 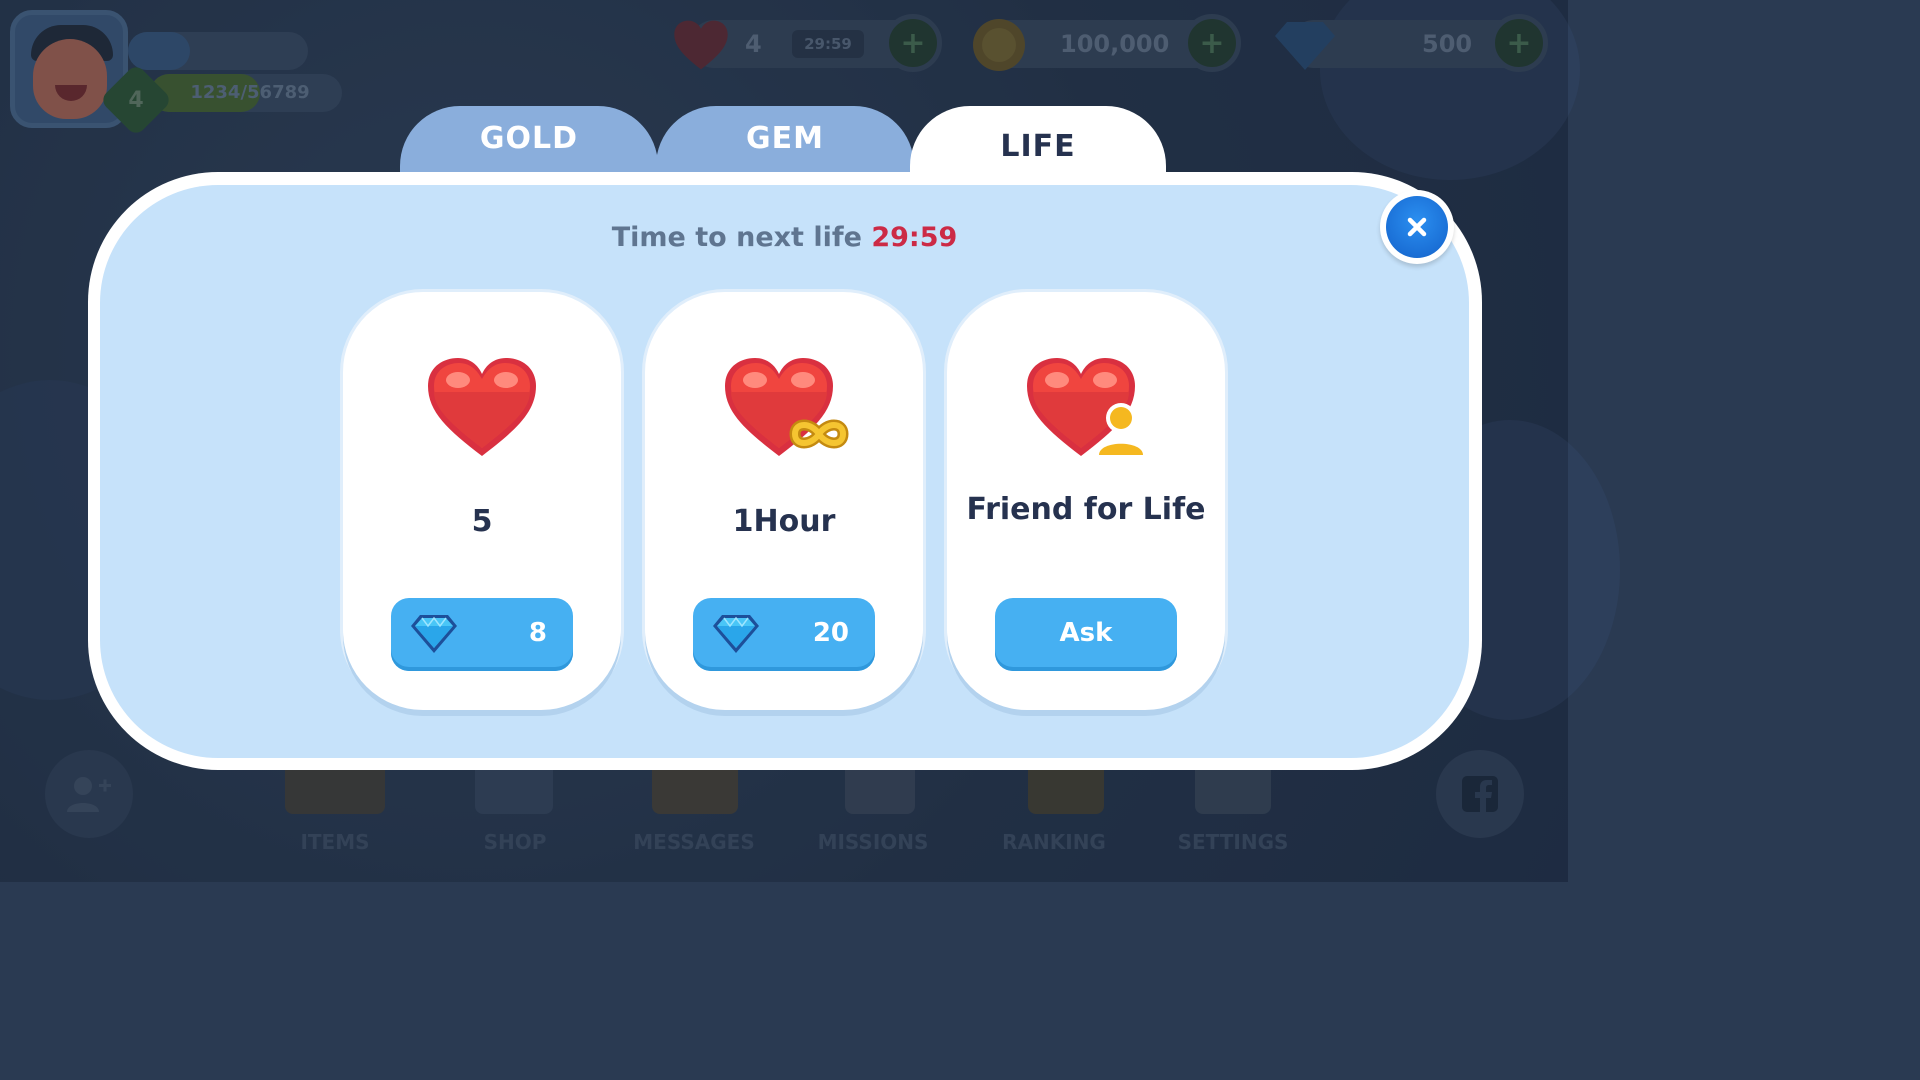 I want to click on tab-life-label: LIFE, so click(x=1038, y=146).